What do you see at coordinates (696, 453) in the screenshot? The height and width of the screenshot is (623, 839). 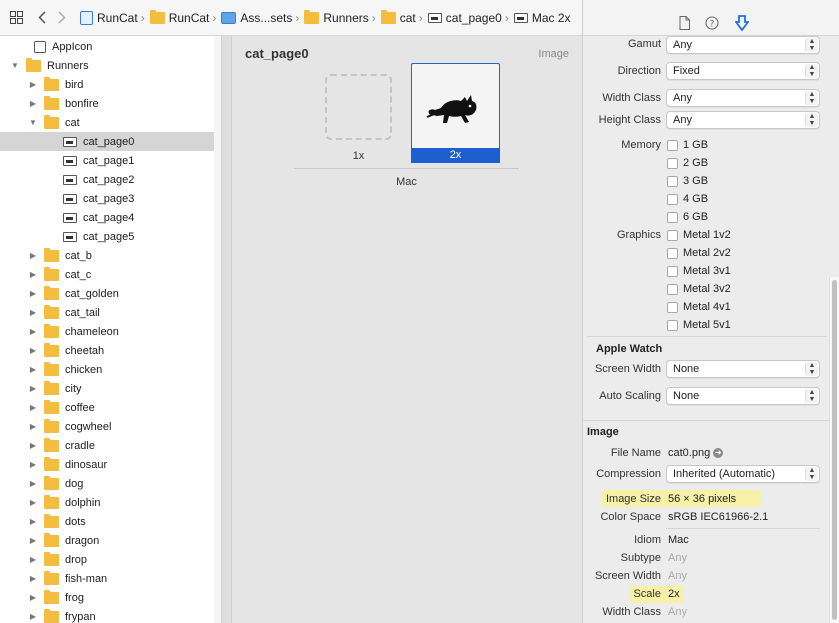 I see `file-name-field: cat0.png ➜` at bounding box center [696, 453].